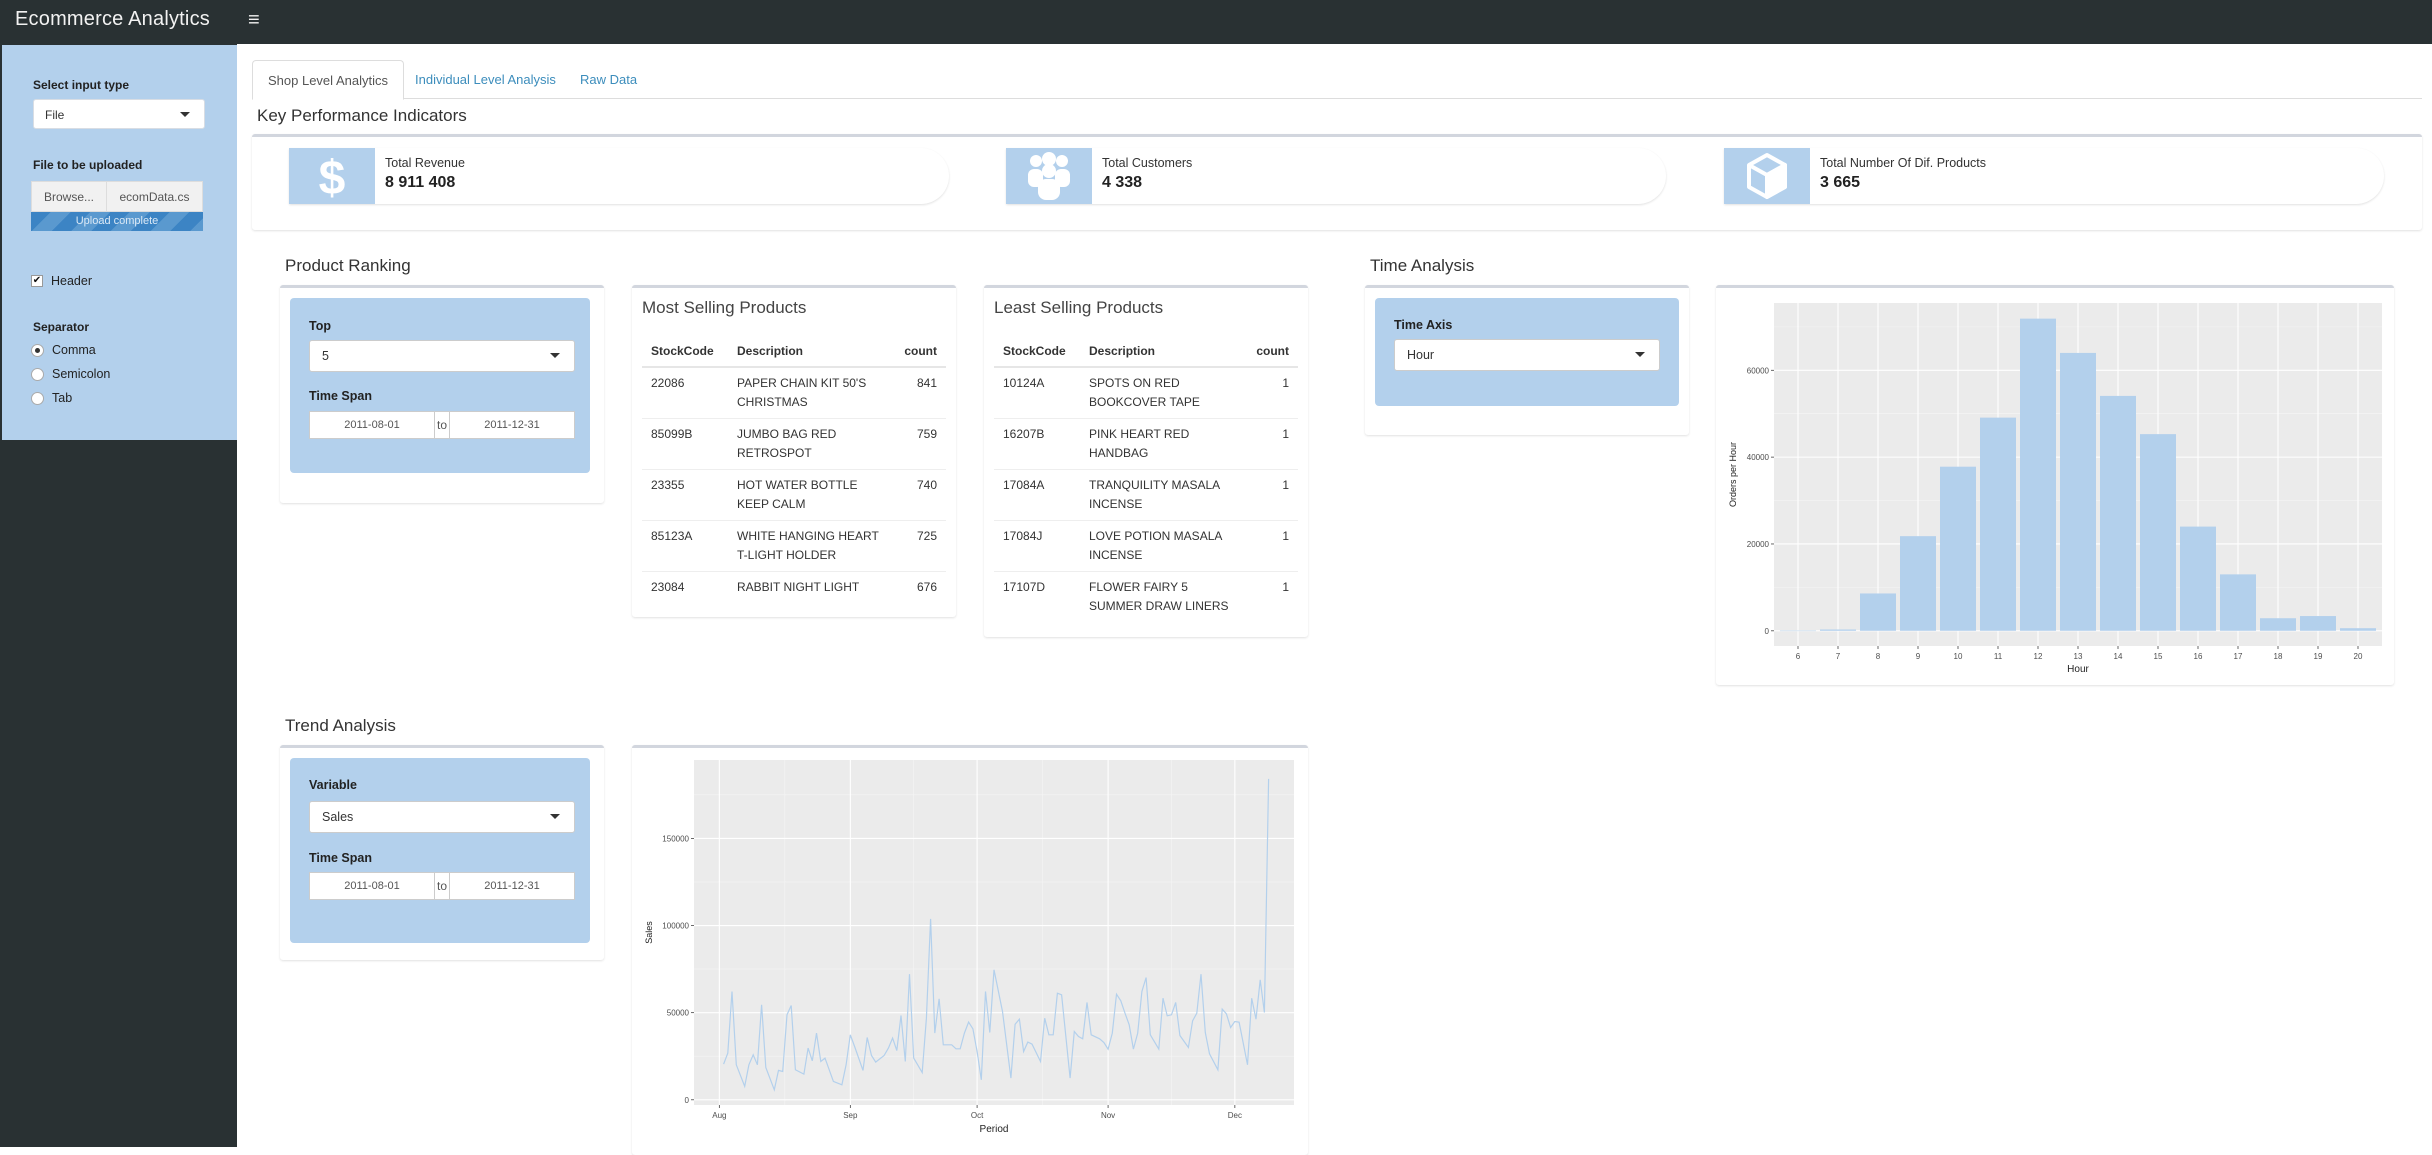 This screenshot has height=1155, width=2432. Describe the element at coordinates (812, 444) in the screenshot. I see `cell-description: JUMBO BAG RED RETROSPOT` at that location.